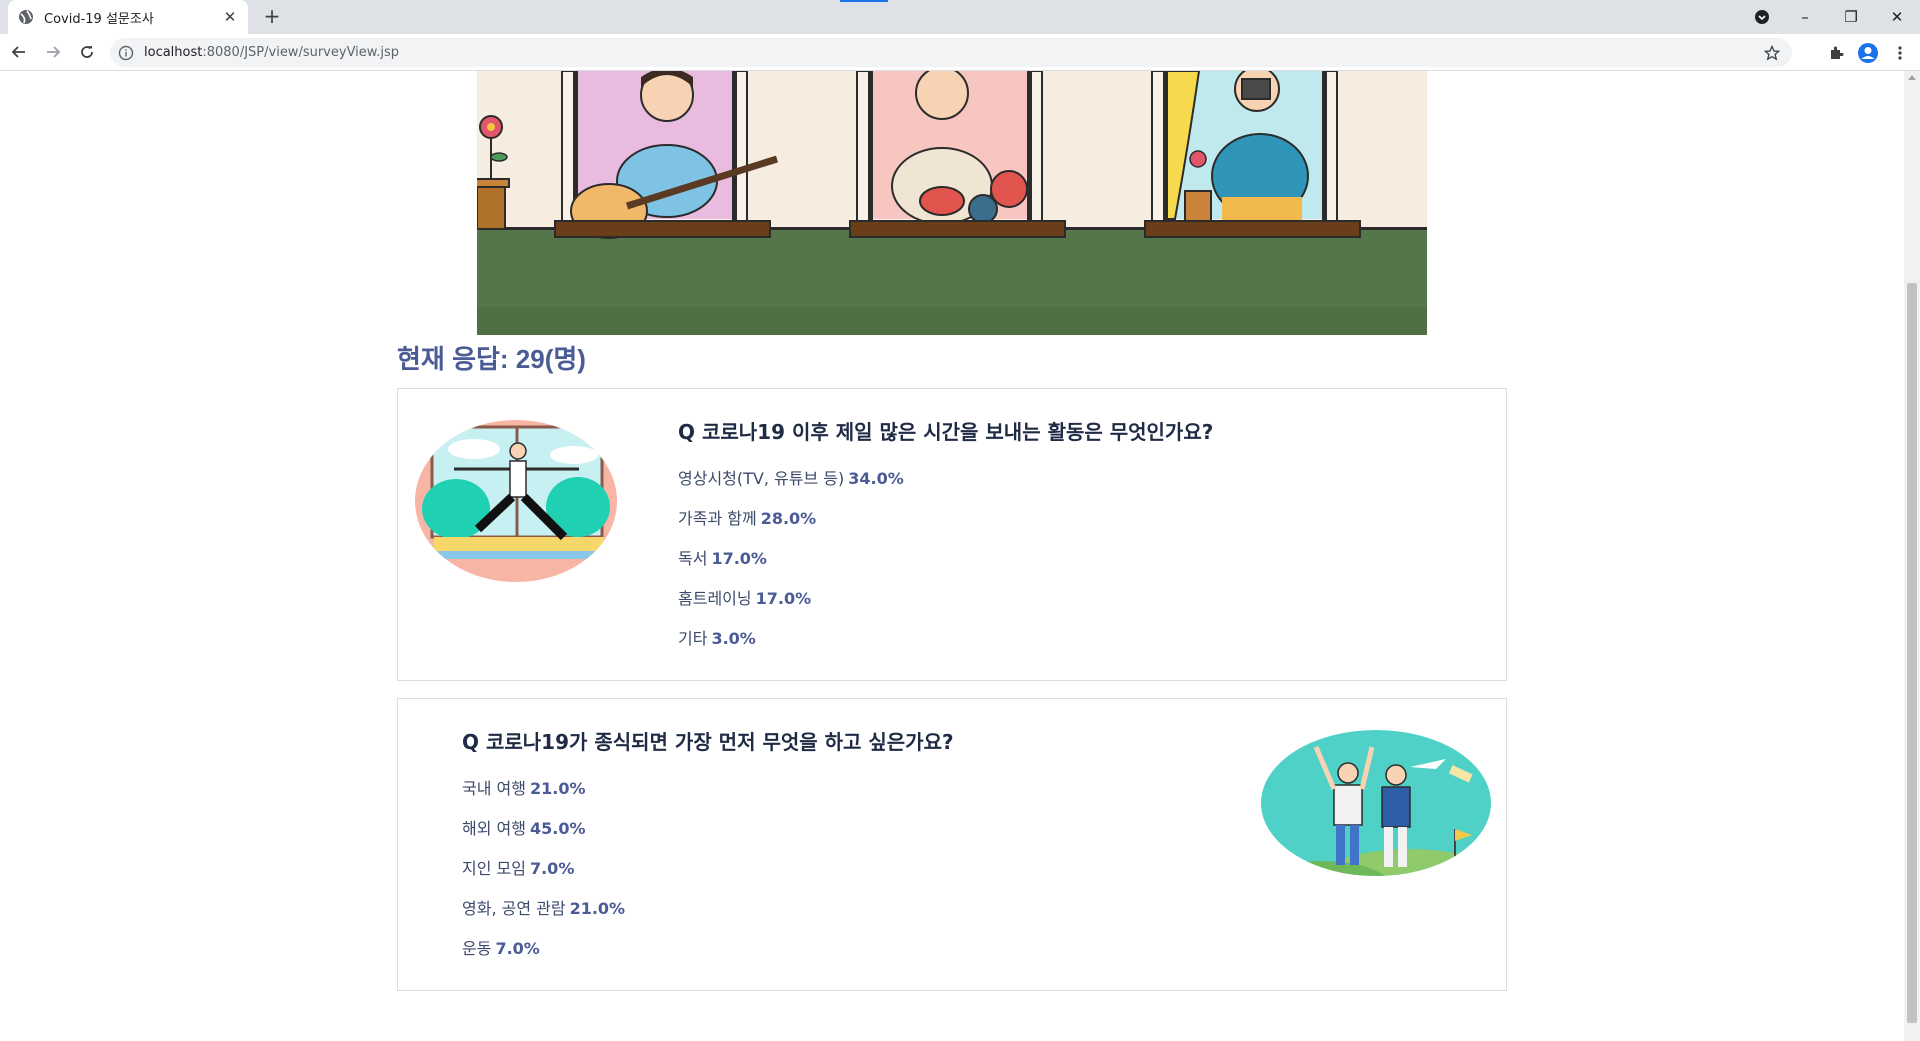 This screenshot has width=1920, height=1041. I want to click on answer-item: 운동 7.0%, so click(543, 955).